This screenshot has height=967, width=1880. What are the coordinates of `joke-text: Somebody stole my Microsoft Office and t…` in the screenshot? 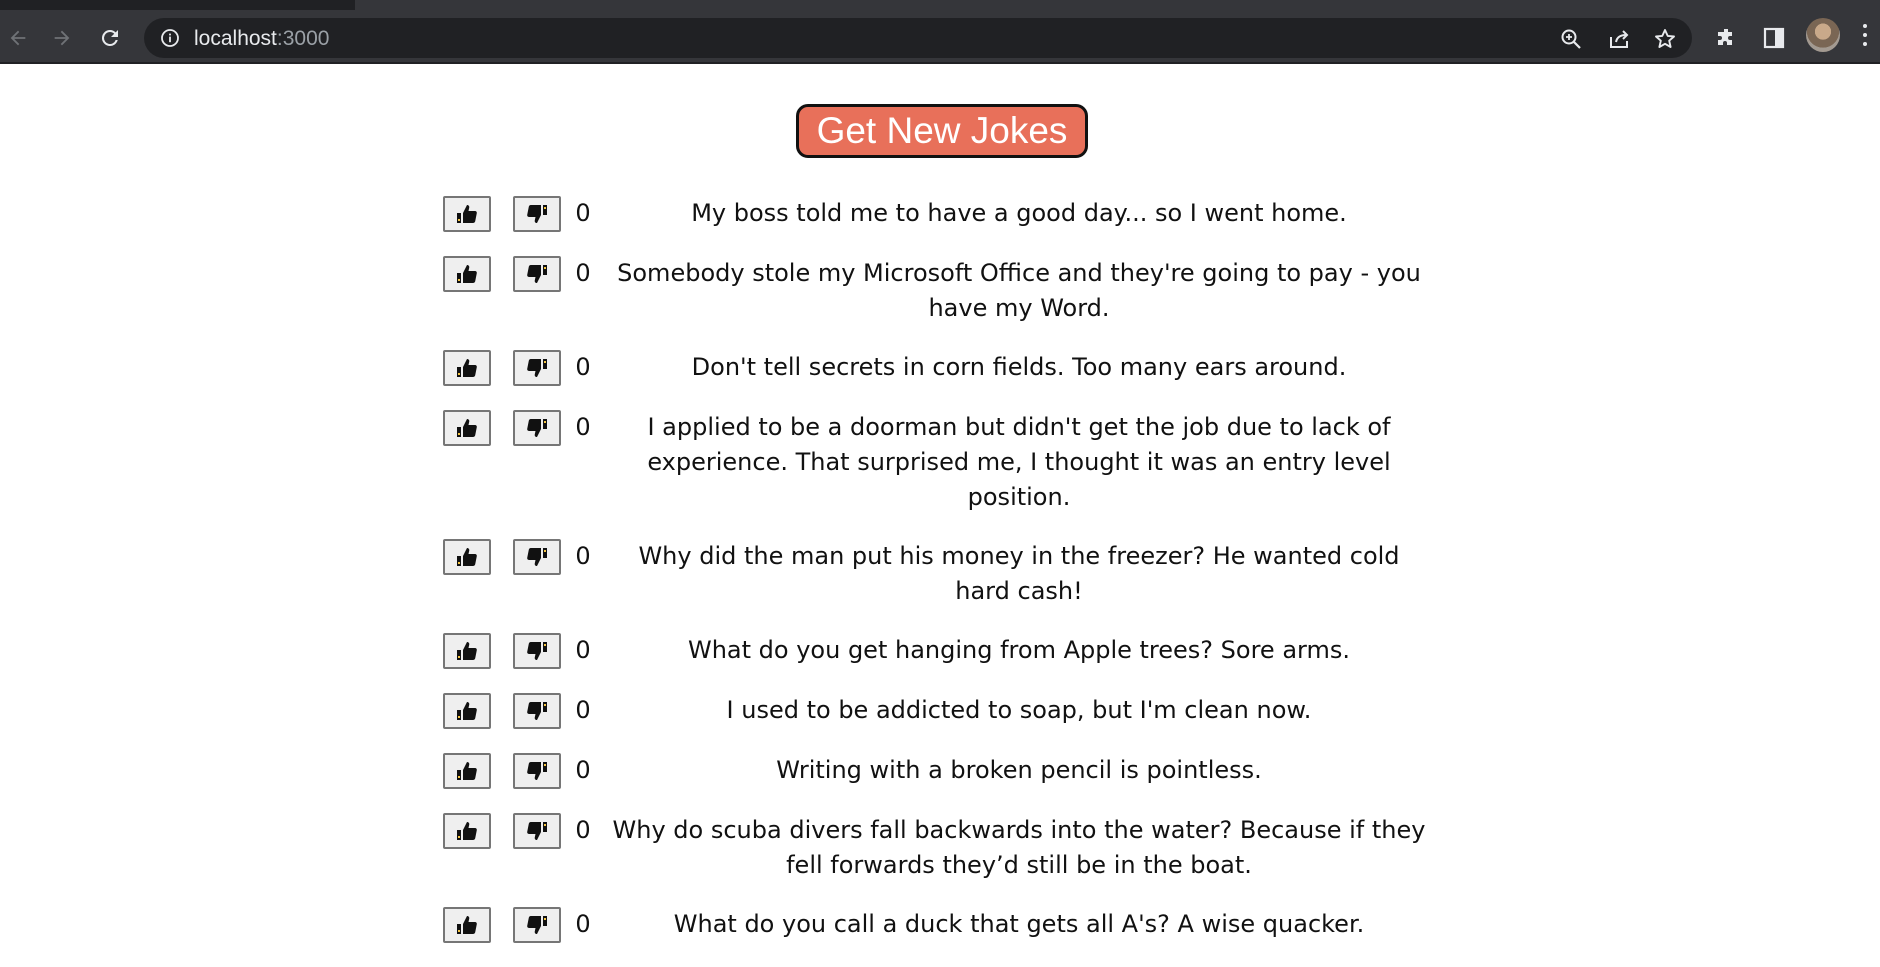 It's located at (1019, 290).